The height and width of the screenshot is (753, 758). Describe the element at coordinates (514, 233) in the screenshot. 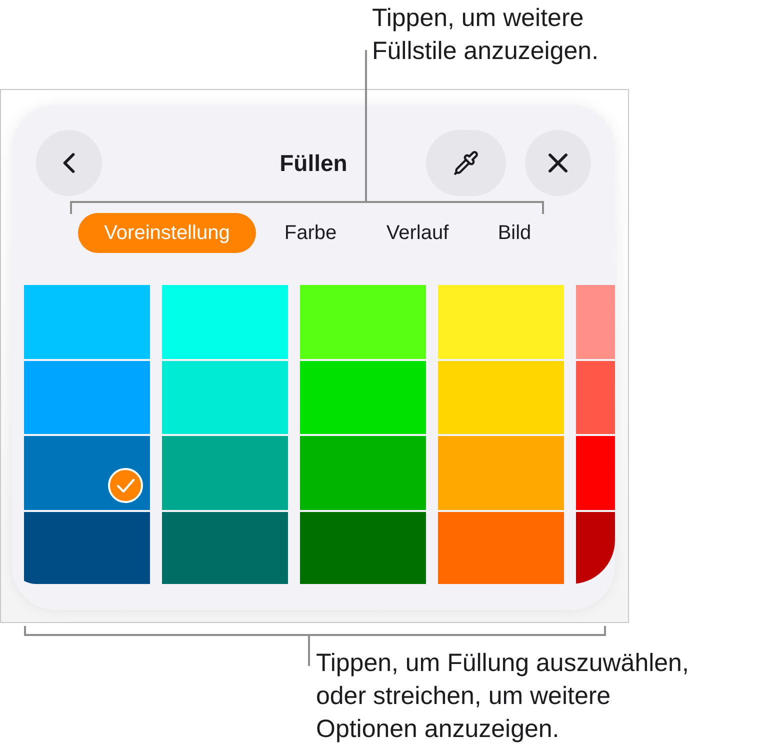

I see `fill-style-tab: Bild` at that location.